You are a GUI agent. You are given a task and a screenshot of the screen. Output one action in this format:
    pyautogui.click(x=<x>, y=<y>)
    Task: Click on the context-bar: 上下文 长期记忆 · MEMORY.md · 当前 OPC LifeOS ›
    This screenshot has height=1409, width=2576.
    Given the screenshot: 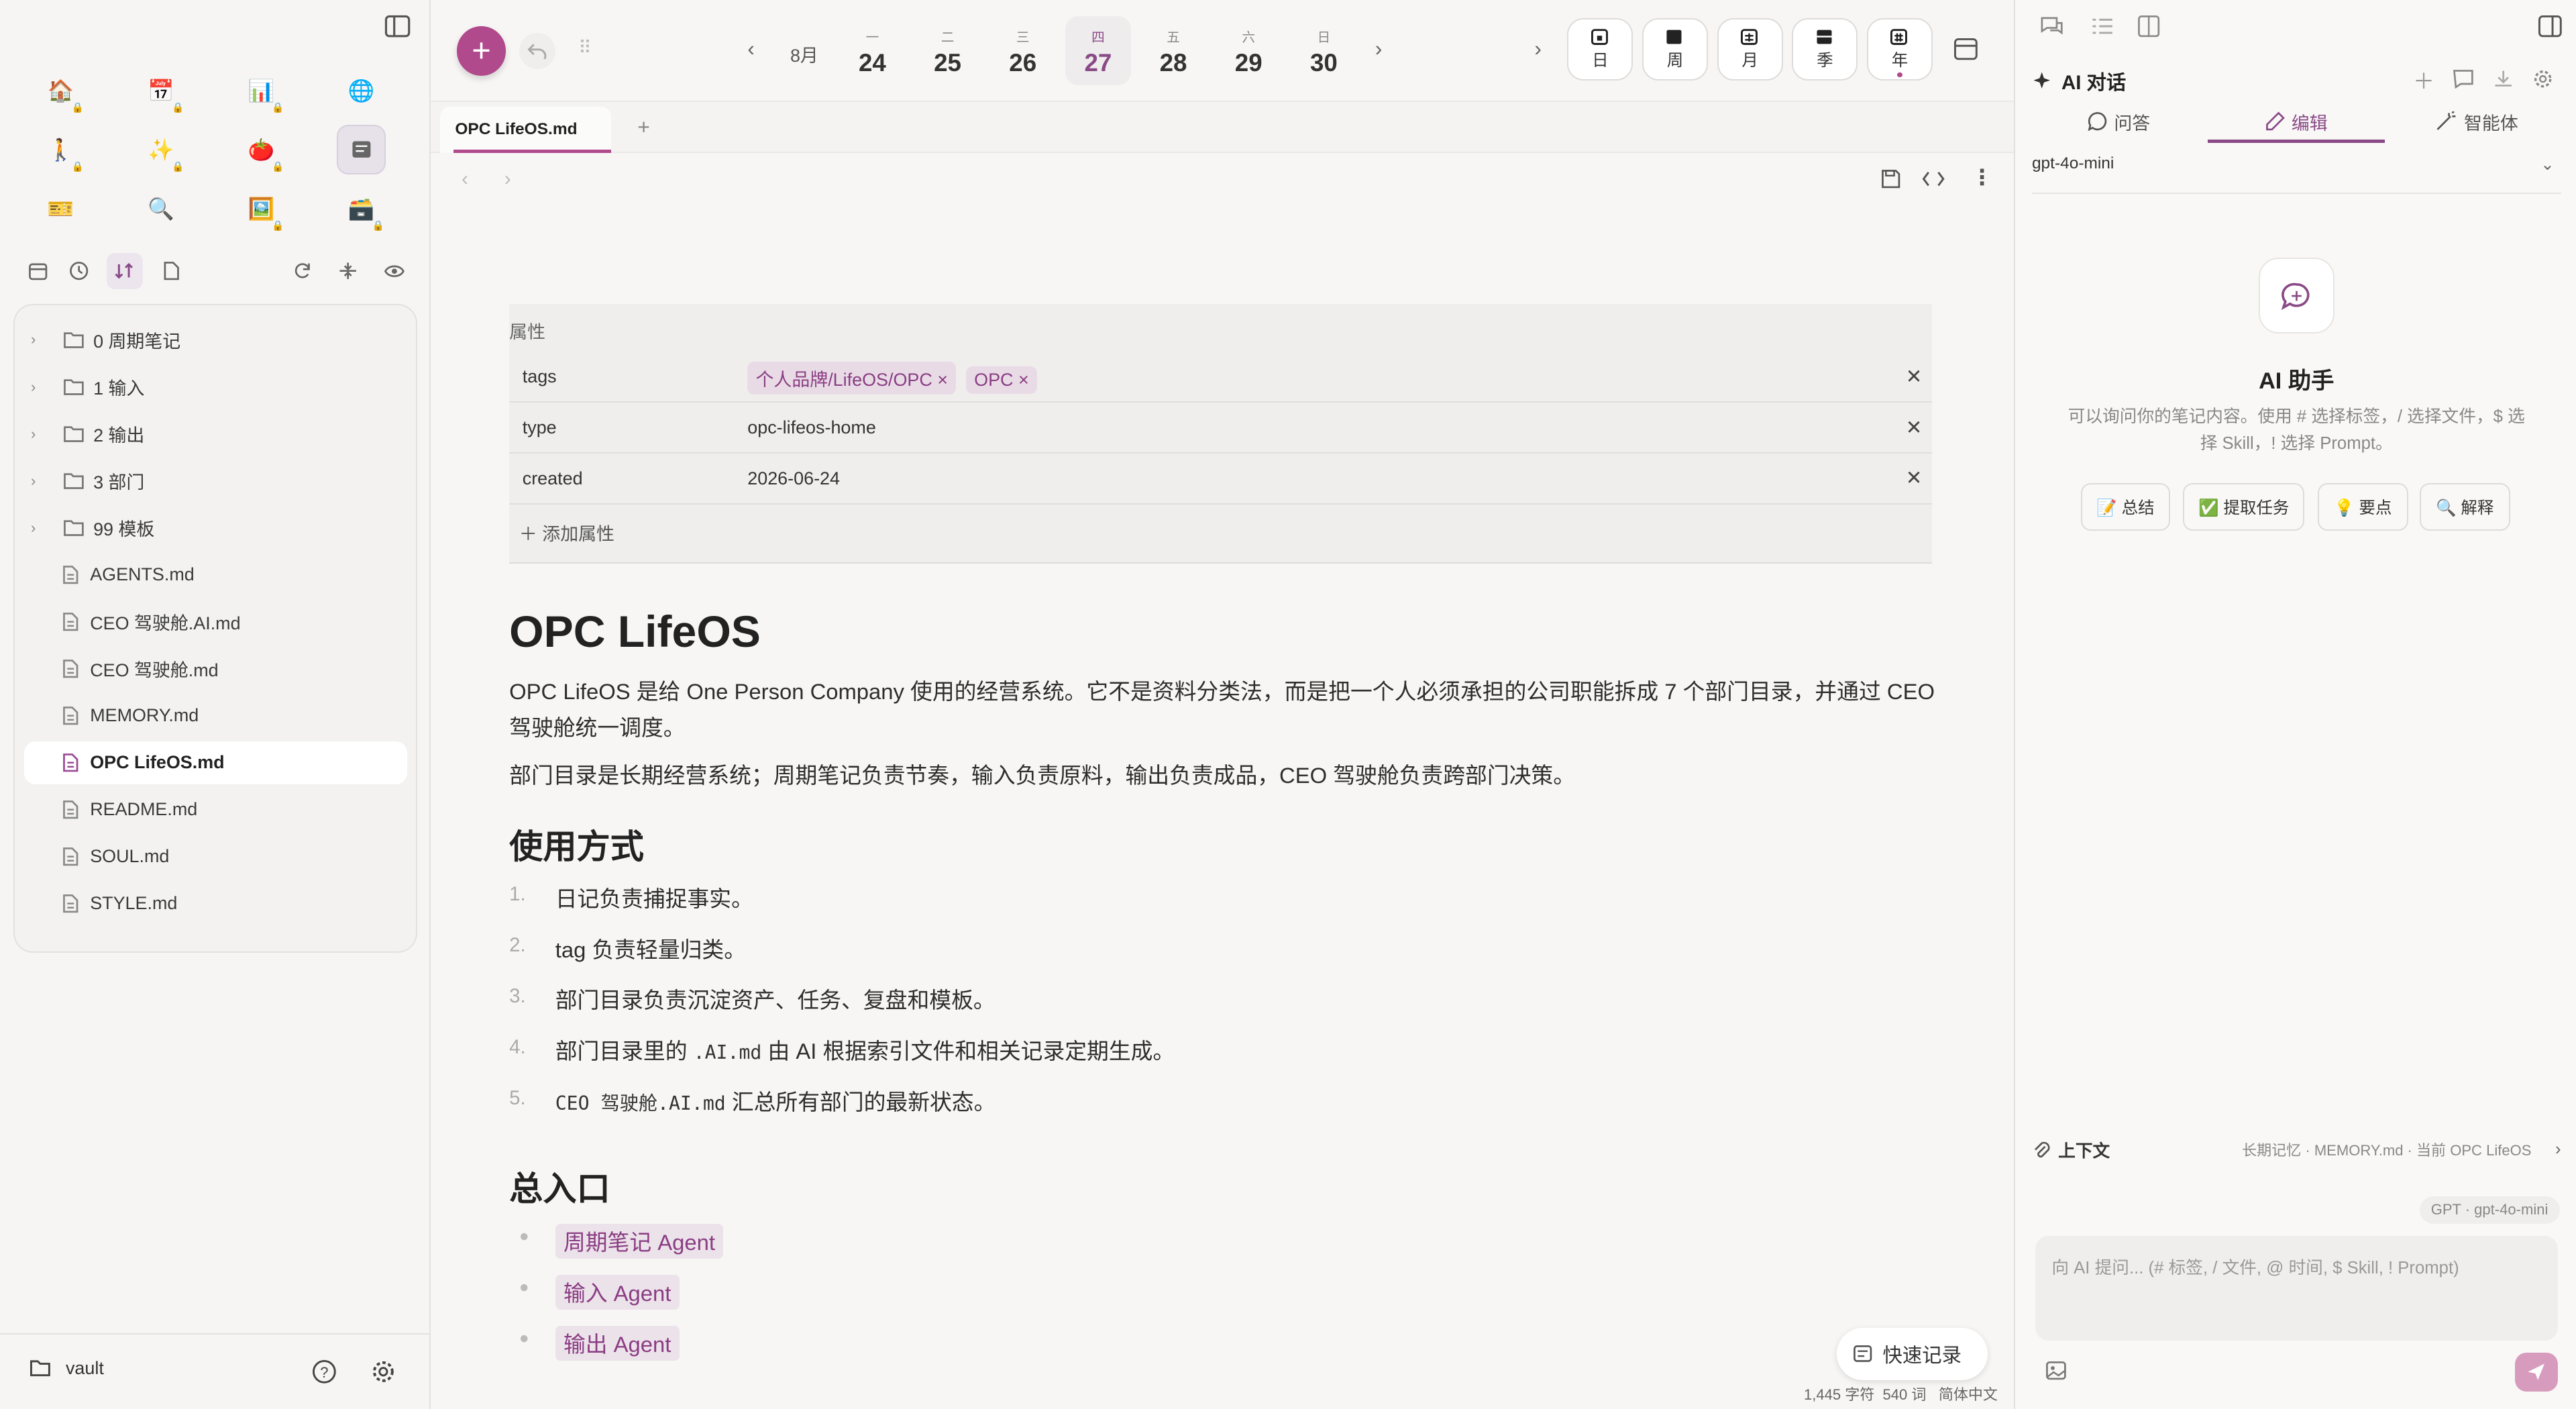 What is the action you would take?
    pyautogui.click(x=2296, y=1149)
    